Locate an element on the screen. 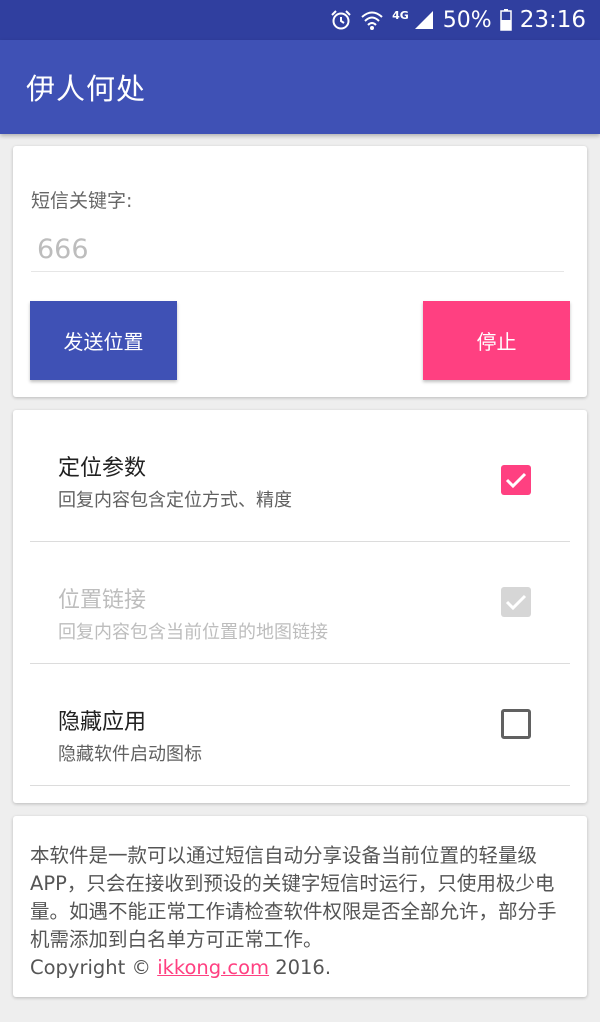  setting-hide-app: 隐藏应用 隐藏软件启动图标 is located at coordinates (300, 725).